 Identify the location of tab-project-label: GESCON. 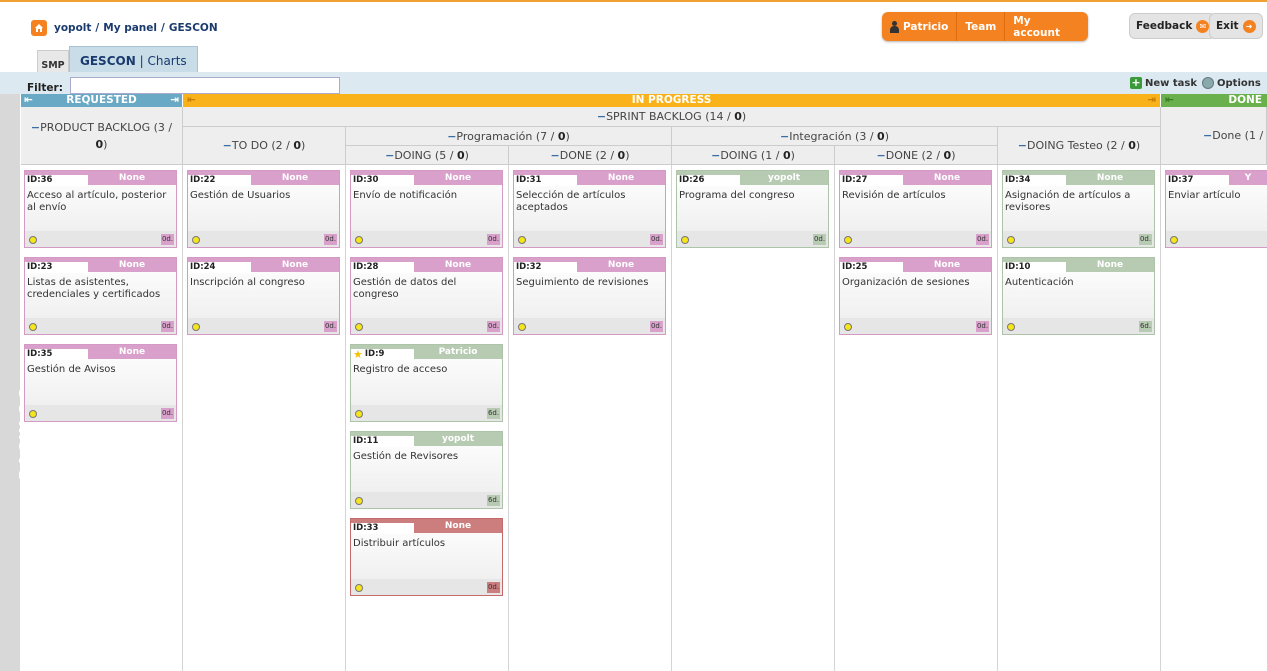
(108, 61).